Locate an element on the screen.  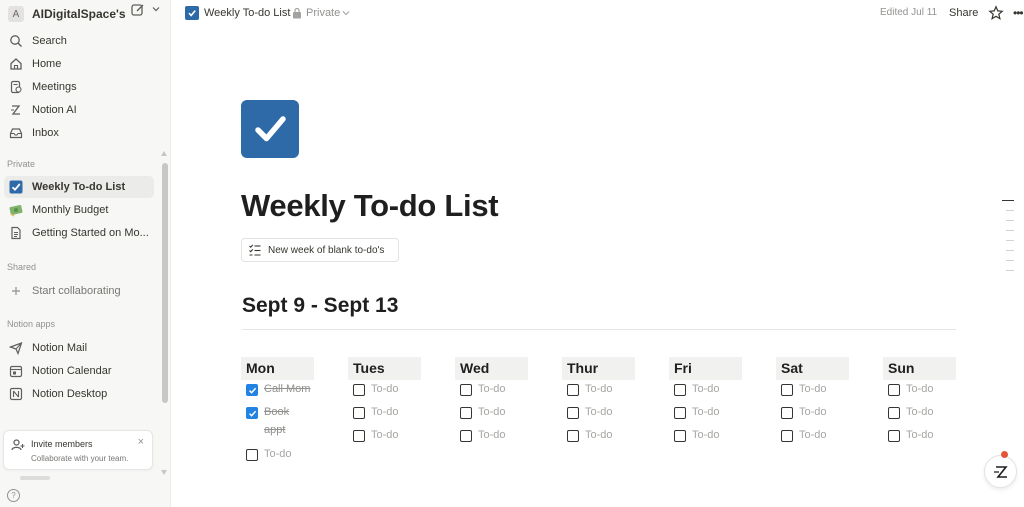
section-label-shared: Shared is located at coordinates (21, 267).